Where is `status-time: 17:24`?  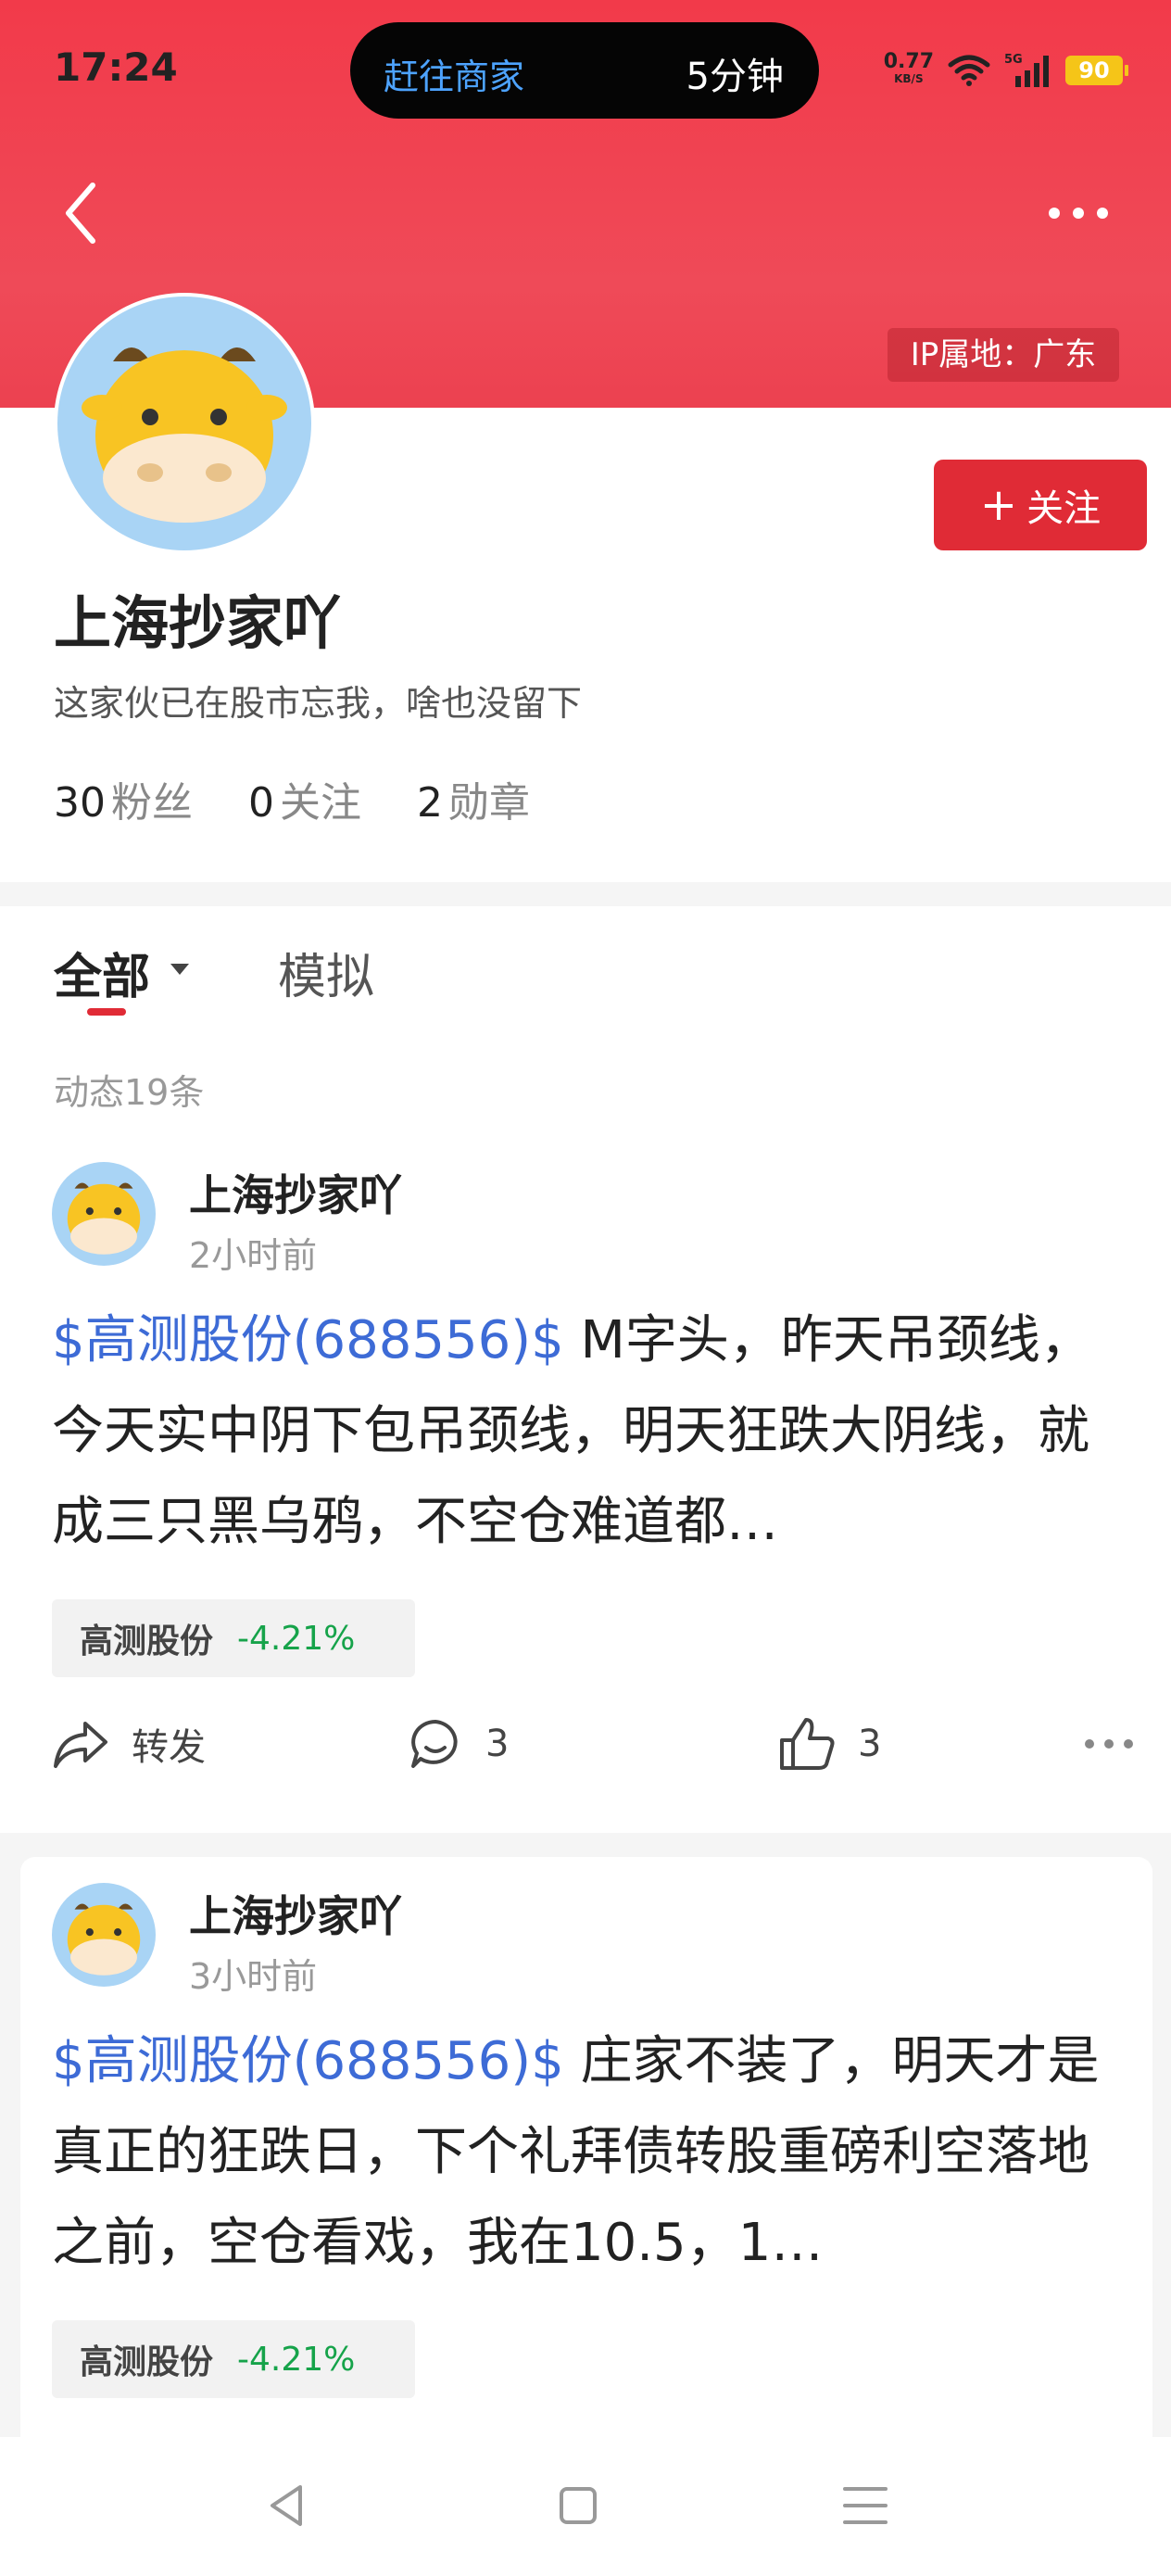 status-time: 17:24 is located at coordinates (116, 67).